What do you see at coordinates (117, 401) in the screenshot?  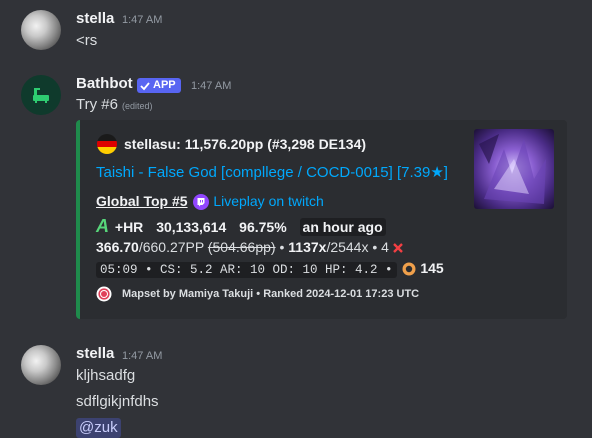 I see `message-text: sdflgikjnfdhs` at bounding box center [117, 401].